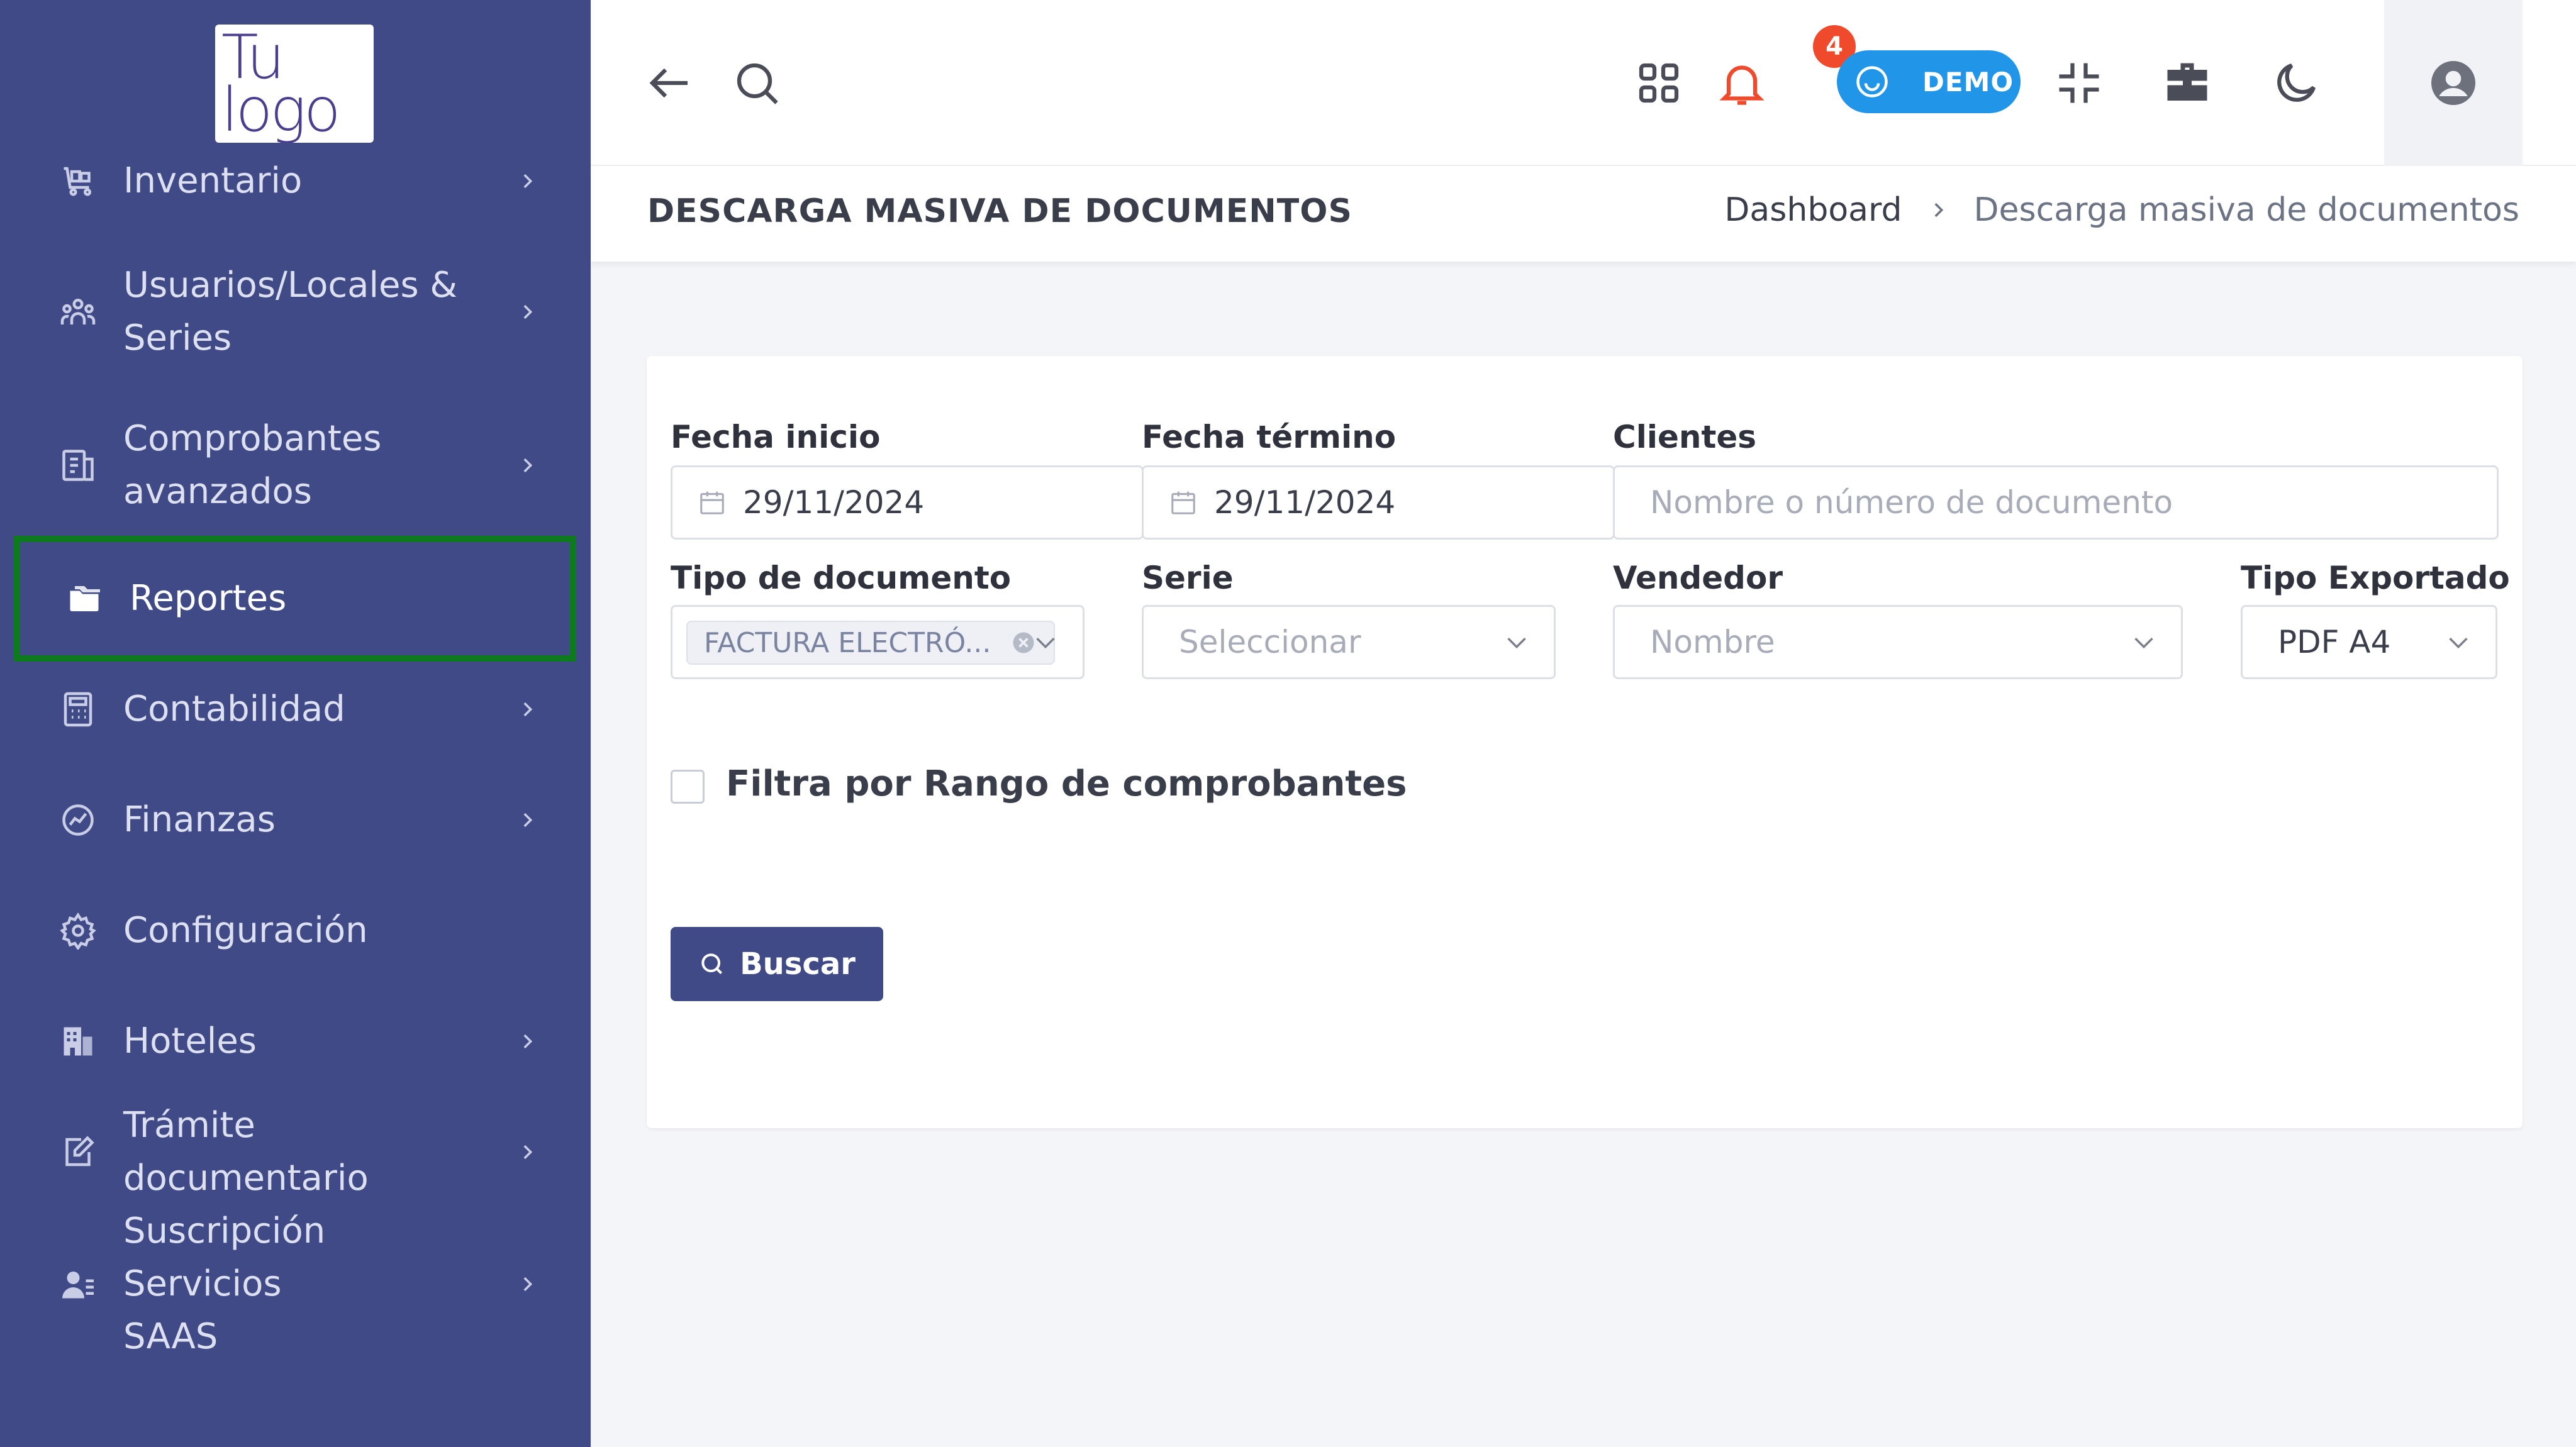 The height and width of the screenshot is (1447, 2576). What do you see at coordinates (834, 502) in the screenshot?
I see `fecha-inicio-value: 29/11/2024` at bounding box center [834, 502].